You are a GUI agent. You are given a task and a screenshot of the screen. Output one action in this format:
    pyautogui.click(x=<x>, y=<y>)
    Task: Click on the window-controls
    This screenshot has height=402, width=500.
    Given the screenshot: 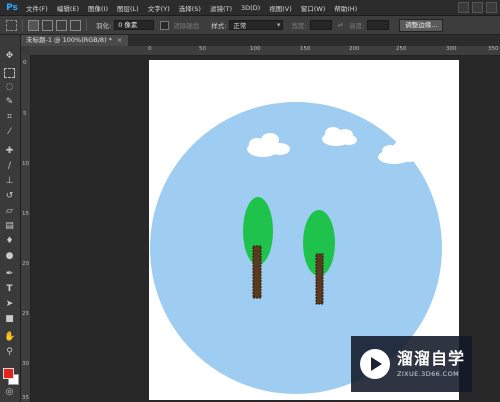 What is the action you would take?
    pyautogui.click(x=477, y=7)
    